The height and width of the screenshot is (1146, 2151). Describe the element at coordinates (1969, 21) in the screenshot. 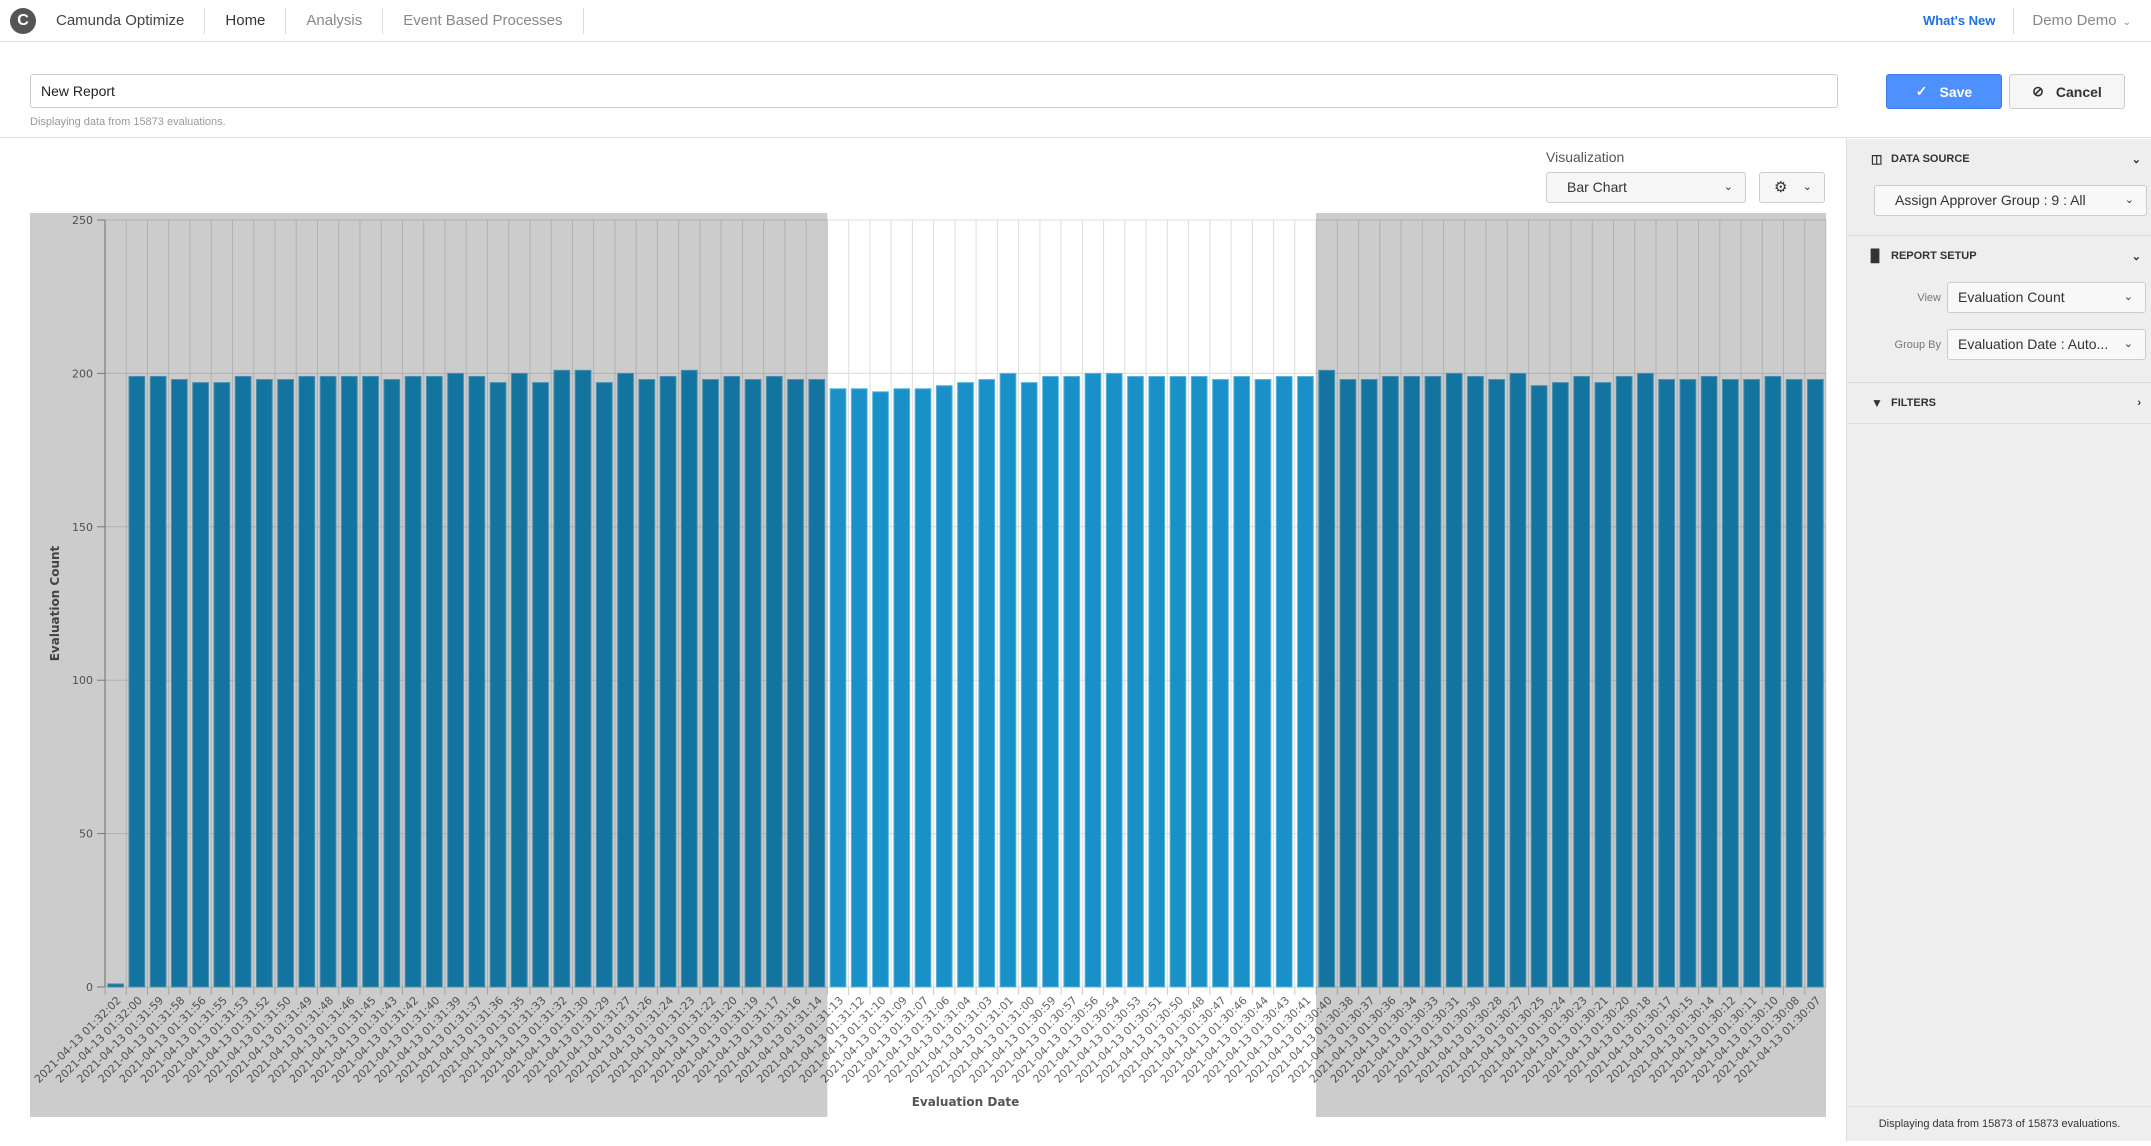

I see `whats-new-link: What's New` at that location.